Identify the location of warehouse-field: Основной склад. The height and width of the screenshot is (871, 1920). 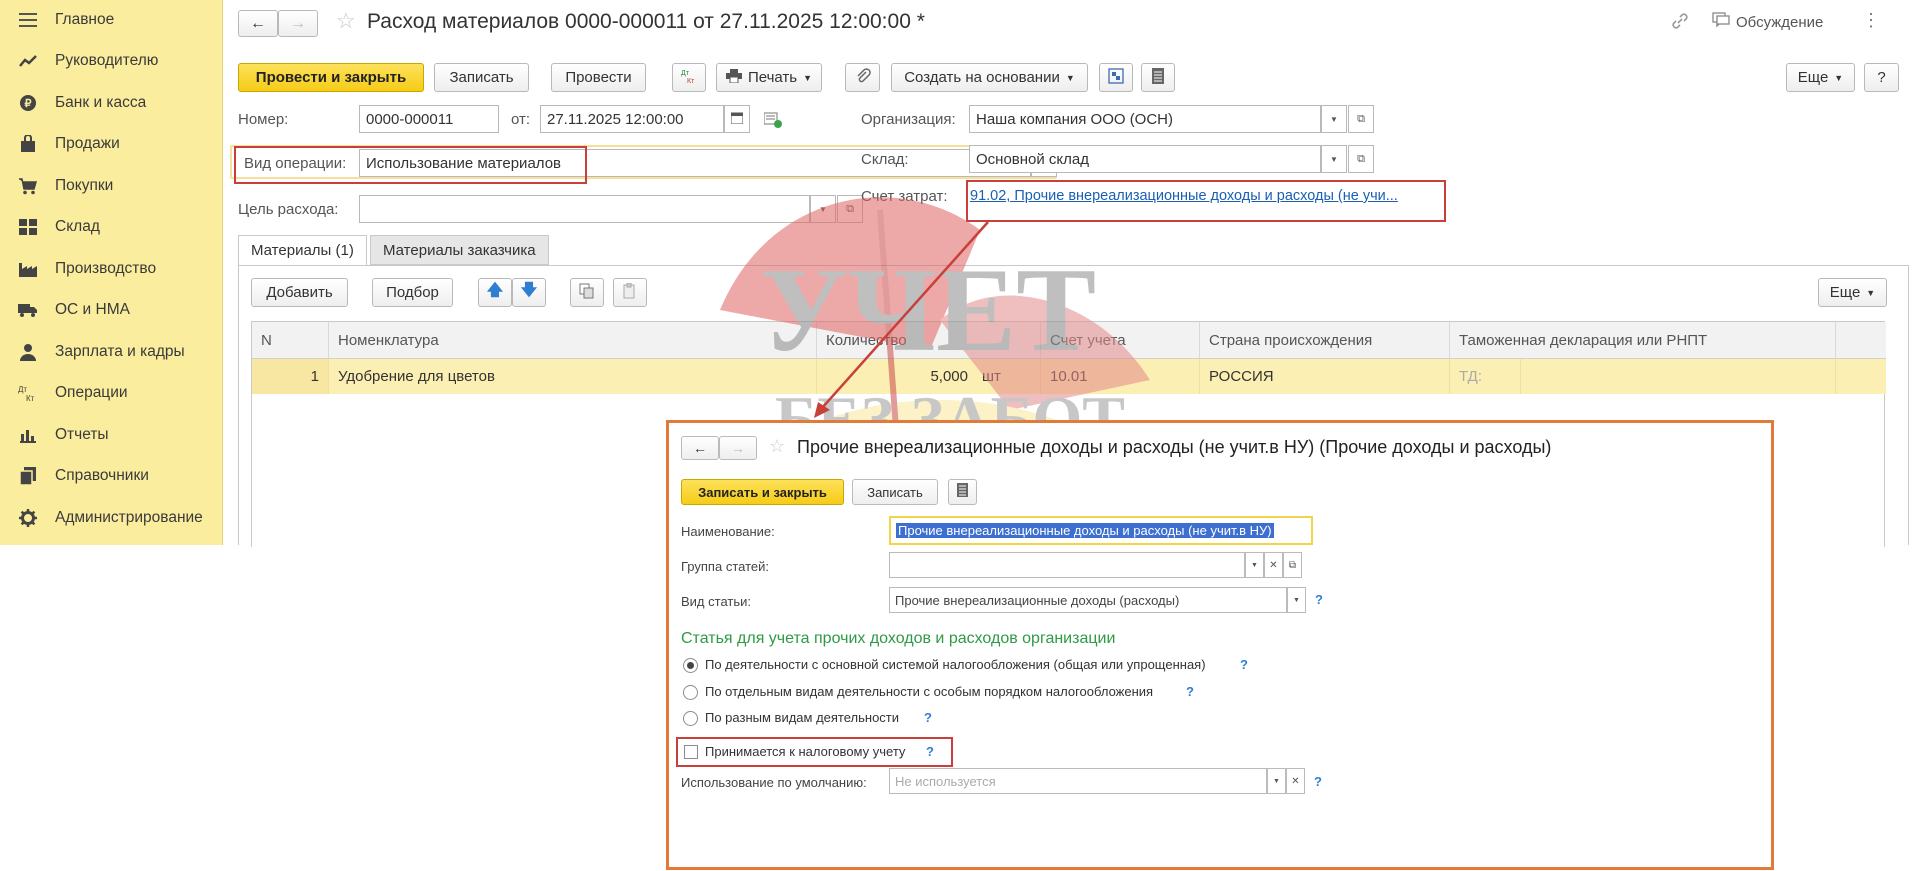
(1145, 159).